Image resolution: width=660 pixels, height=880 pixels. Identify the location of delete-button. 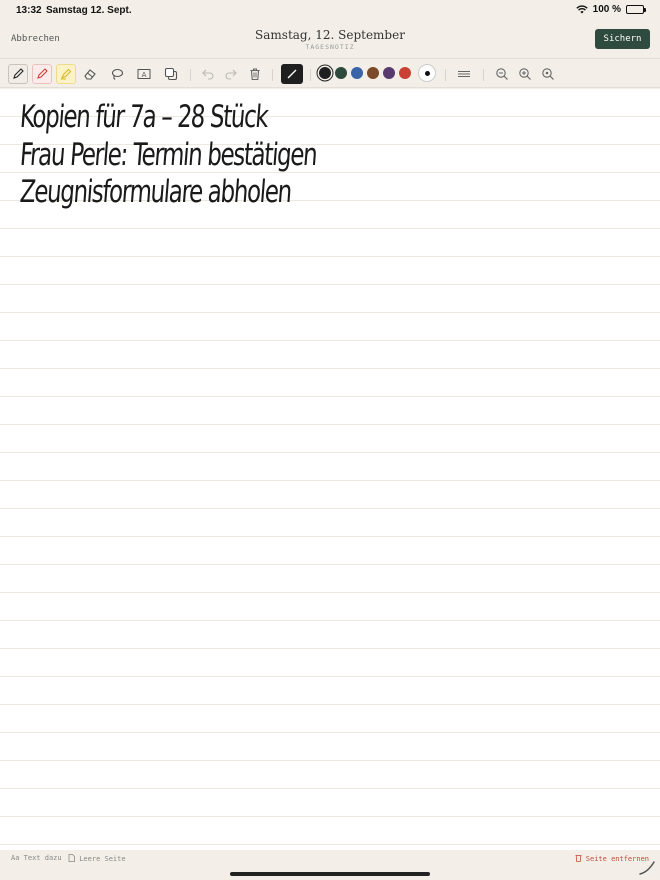
(255, 74).